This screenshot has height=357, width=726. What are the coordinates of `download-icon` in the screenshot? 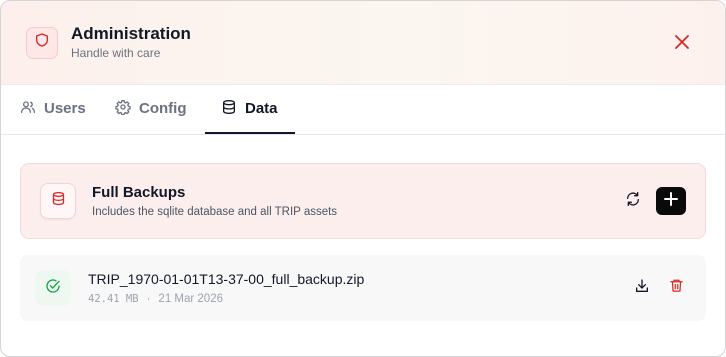 It's located at (642, 288).